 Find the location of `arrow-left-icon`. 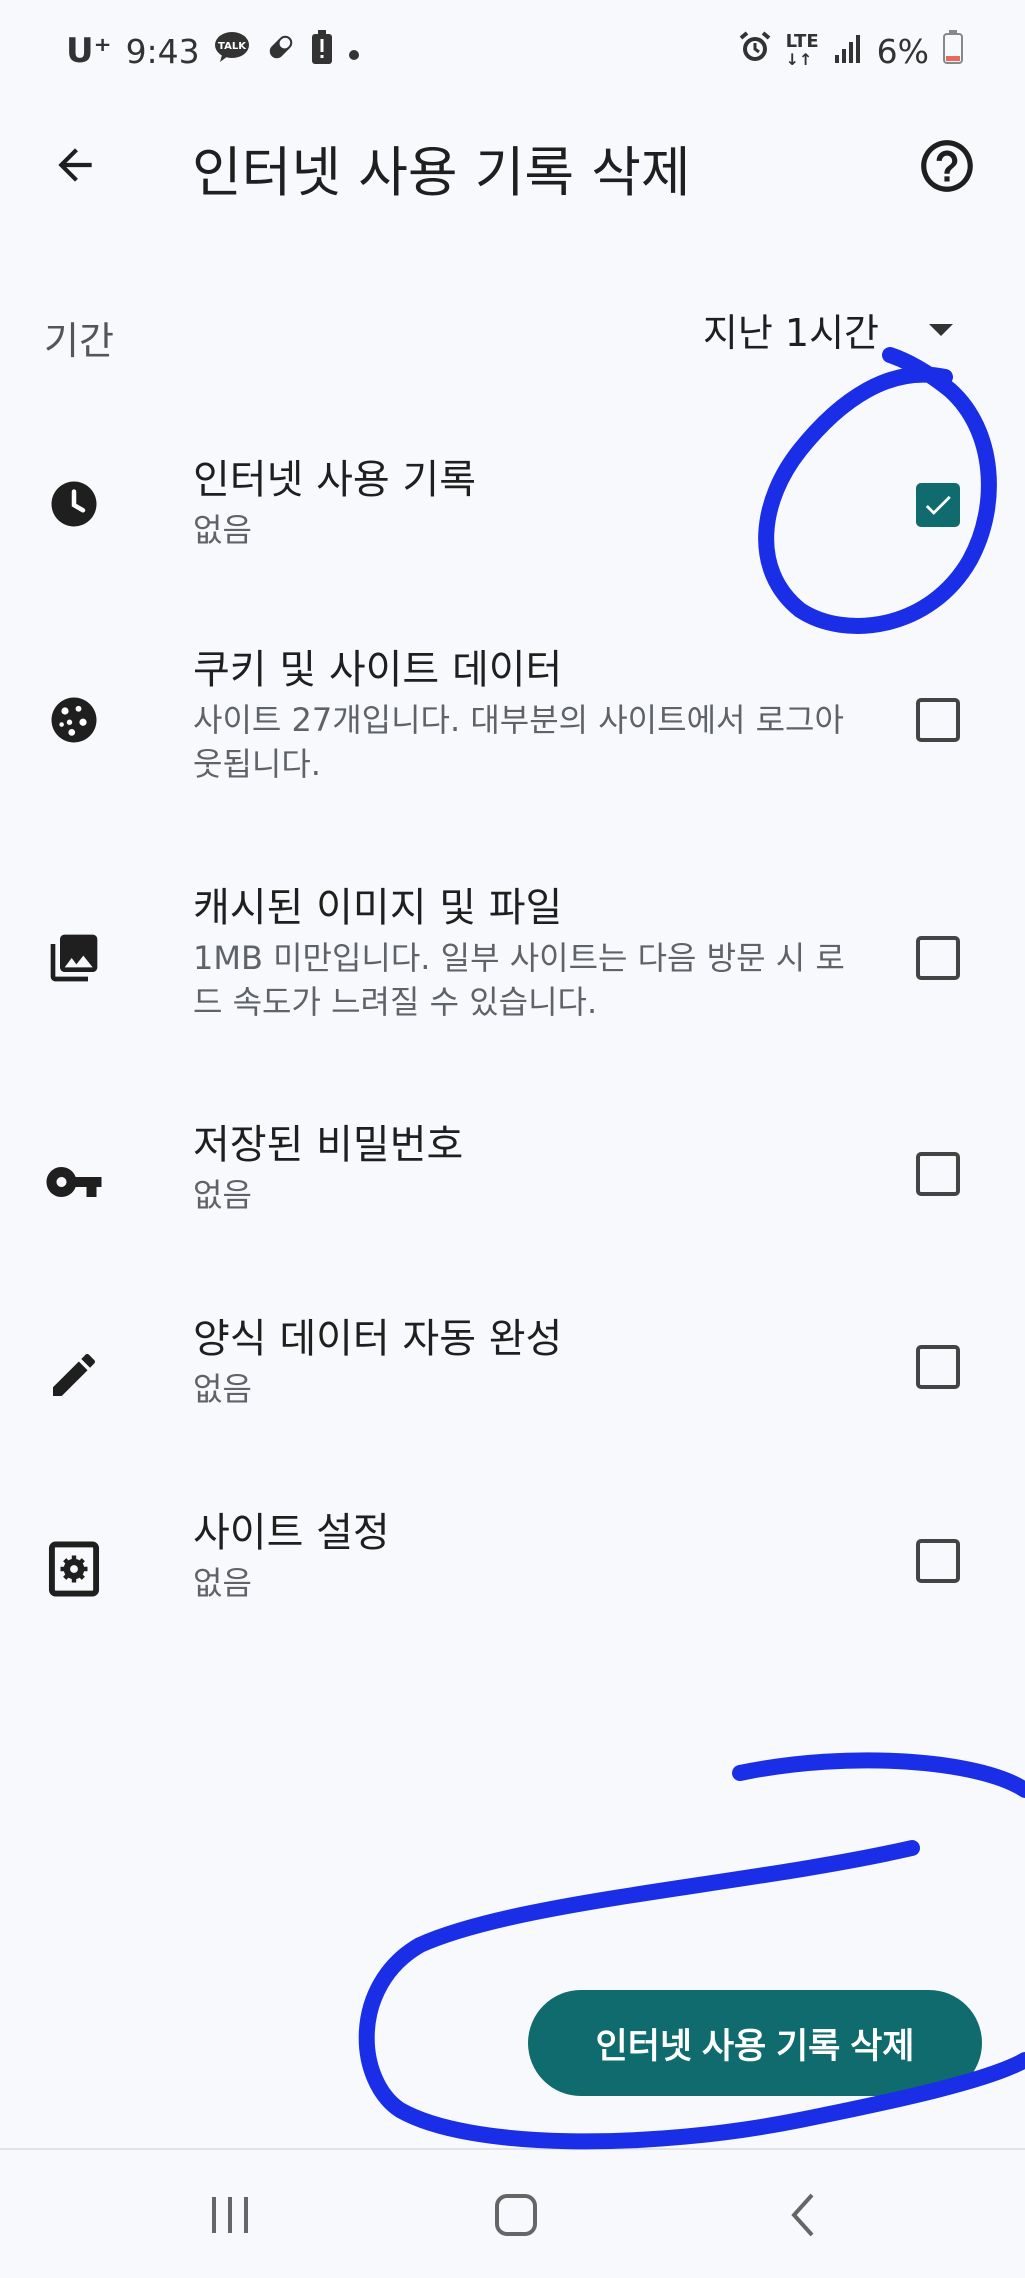

arrow-left-icon is located at coordinates (75, 165).